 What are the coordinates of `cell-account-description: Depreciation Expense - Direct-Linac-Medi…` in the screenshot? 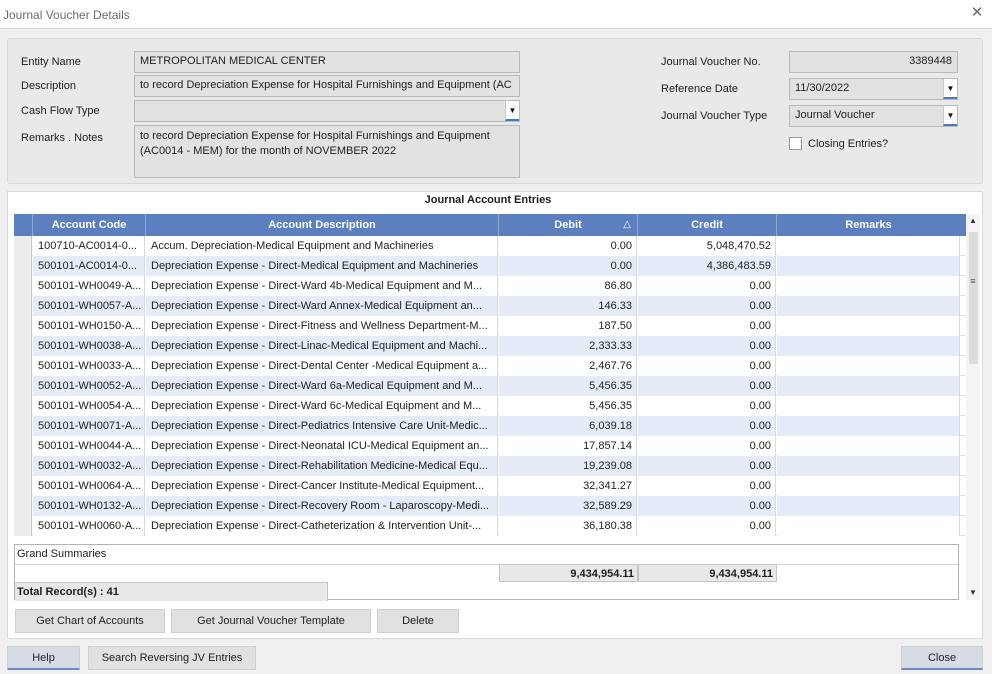 It's located at (322, 346).